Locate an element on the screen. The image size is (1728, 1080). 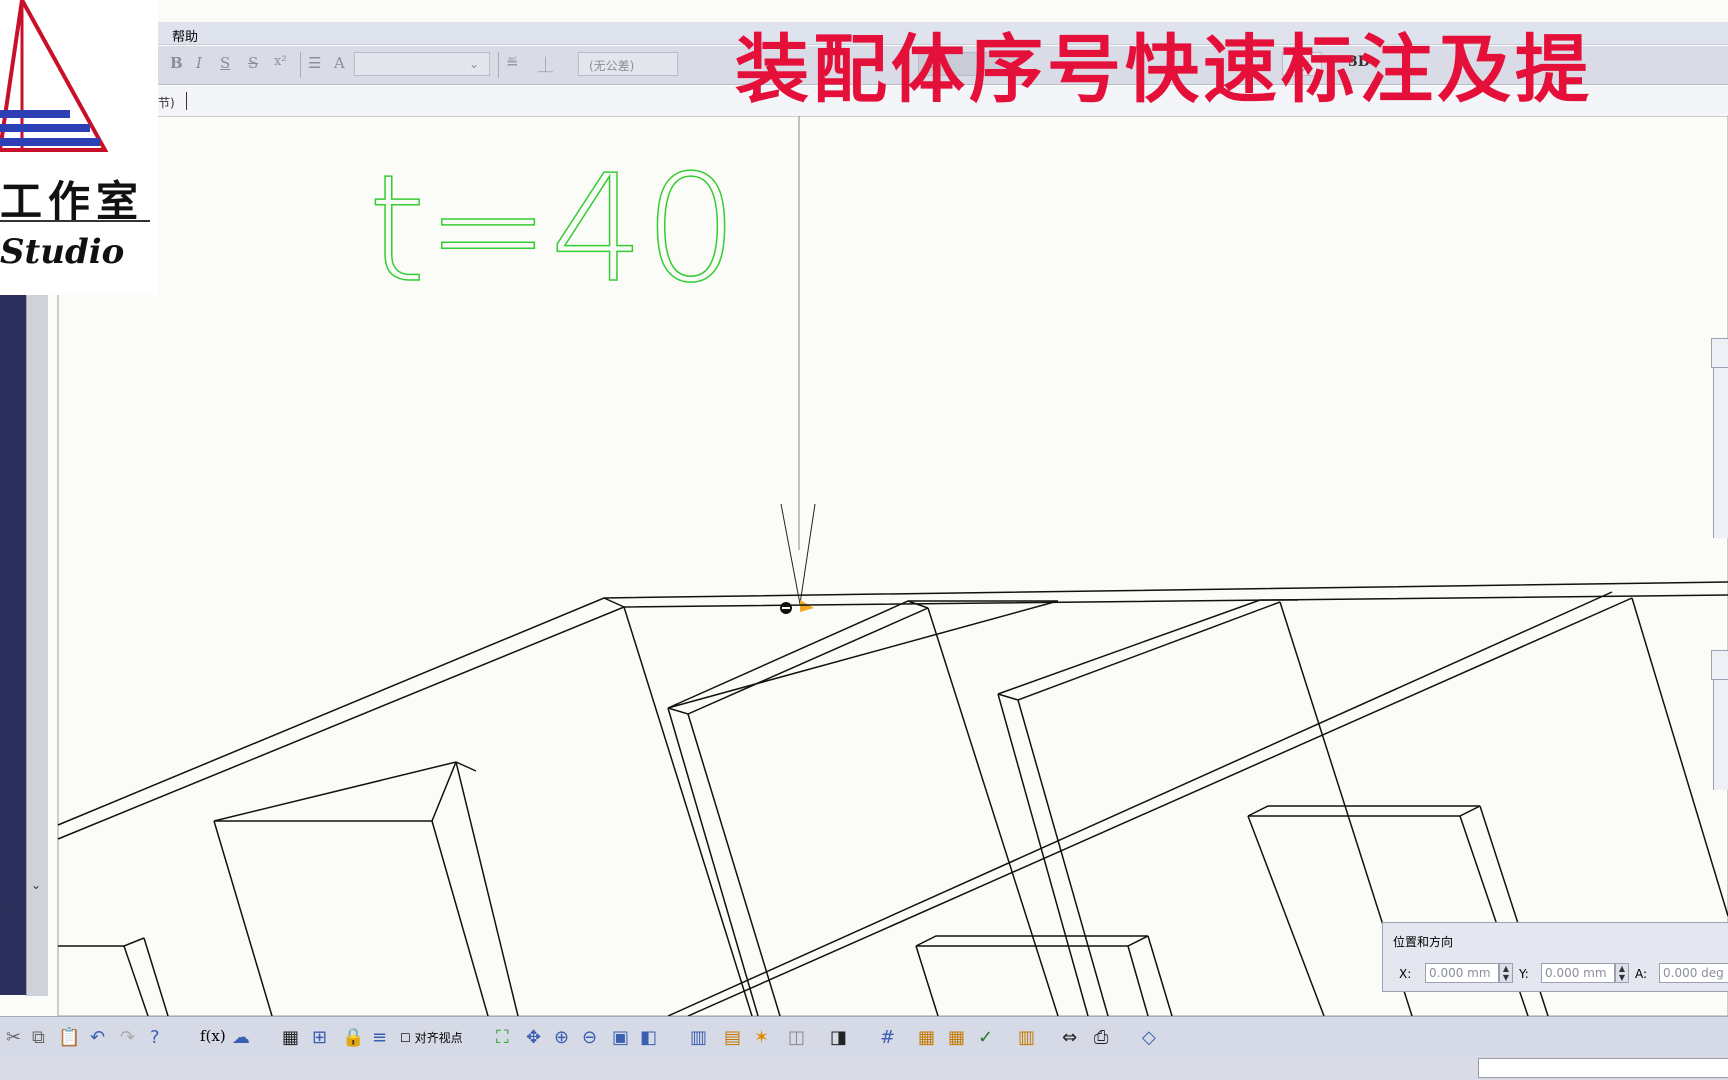
print-icon: ⎙ is located at coordinates (1101, 1037).